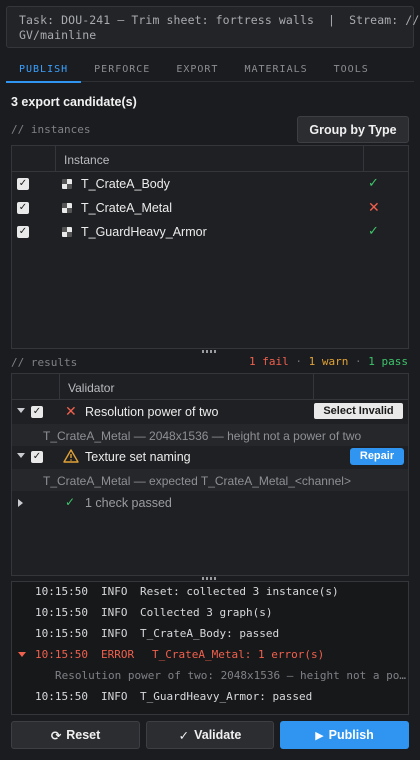 The image size is (420, 760). What do you see at coordinates (74, 102) in the screenshot?
I see `candidate-count: 3 export candidate(s)` at bounding box center [74, 102].